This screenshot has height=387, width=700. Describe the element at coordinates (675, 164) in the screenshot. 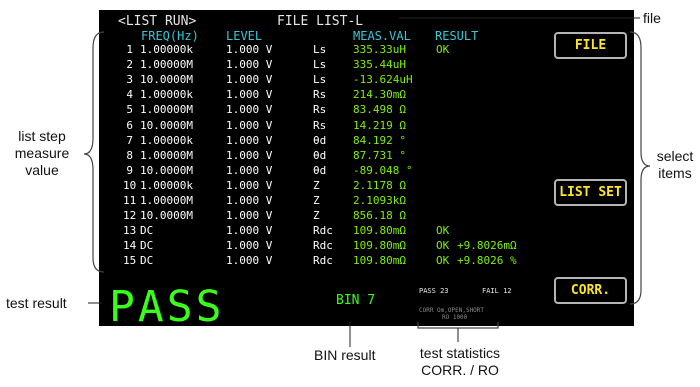

I see `select-items-annotation: select items` at that location.